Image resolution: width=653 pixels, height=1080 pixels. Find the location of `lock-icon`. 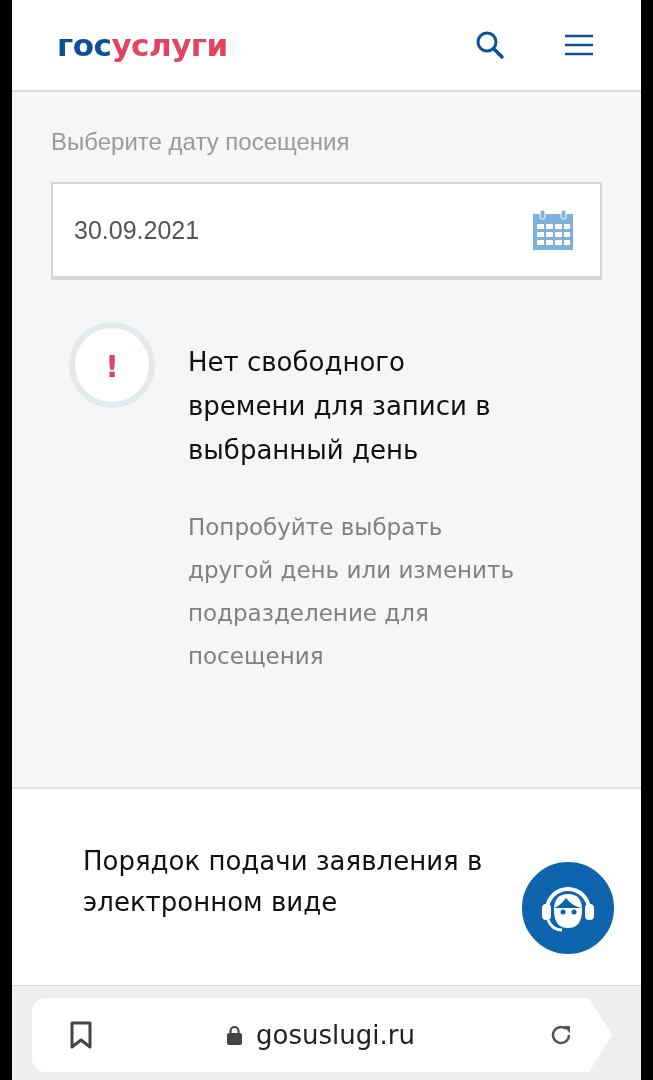

lock-icon is located at coordinates (235, 1035).